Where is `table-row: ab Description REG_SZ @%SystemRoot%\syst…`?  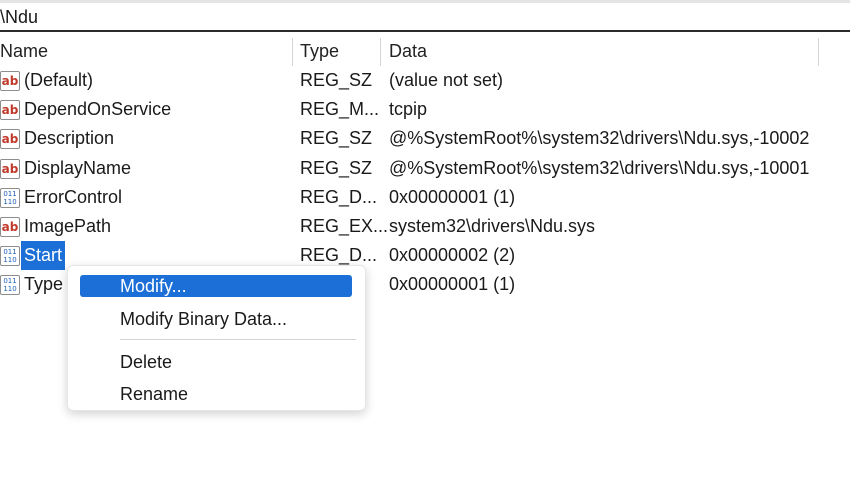
table-row: ab Description REG_SZ @%SystemRoot%\syst… is located at coordinates (425, 138).